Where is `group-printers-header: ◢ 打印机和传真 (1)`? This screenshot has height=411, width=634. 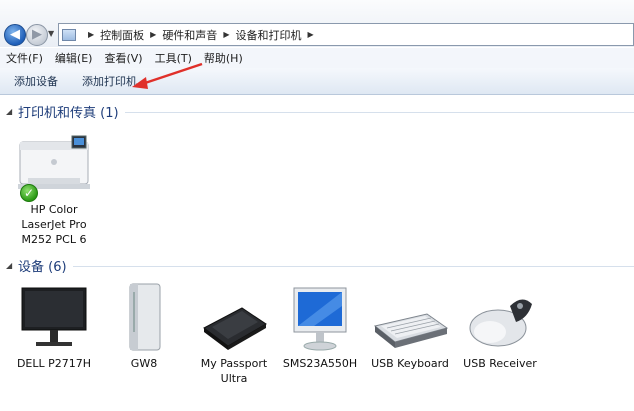 group-printers-header: ◢ 打印机和传真 (1) is located at coordinates (320, 111).